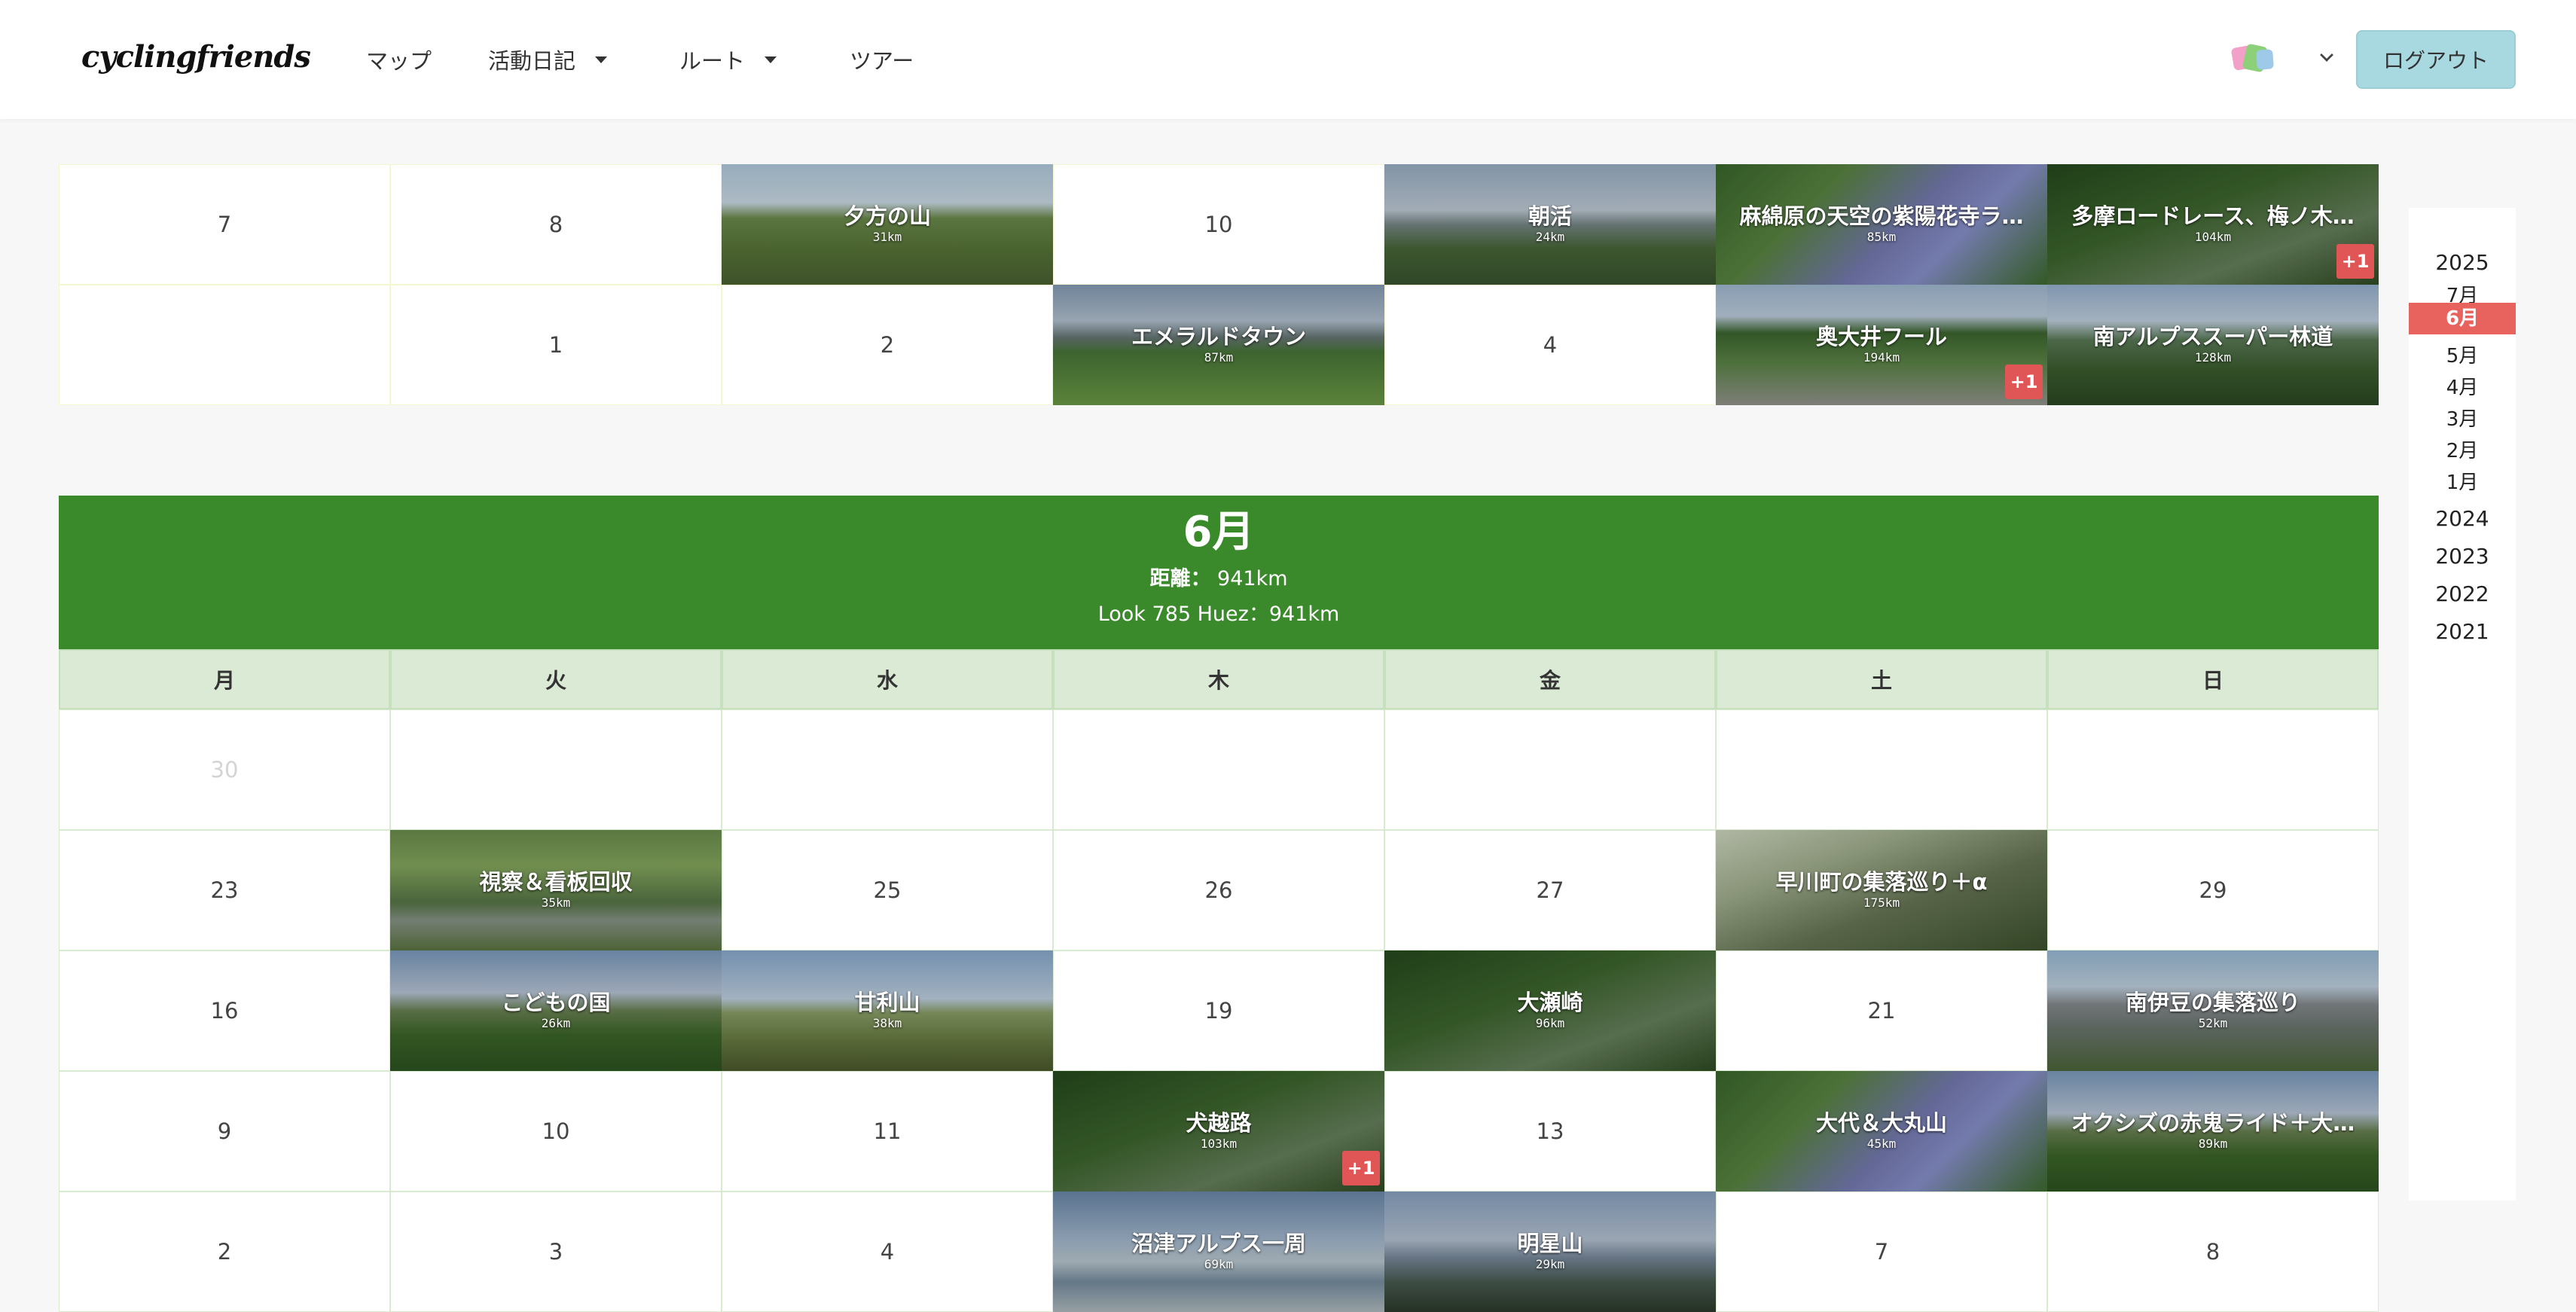 The image size is (2576, 1312). Describe the element at coordinates (2463, 593) in the screenshot. I see `sidebar-year-link: 2022` at that location.